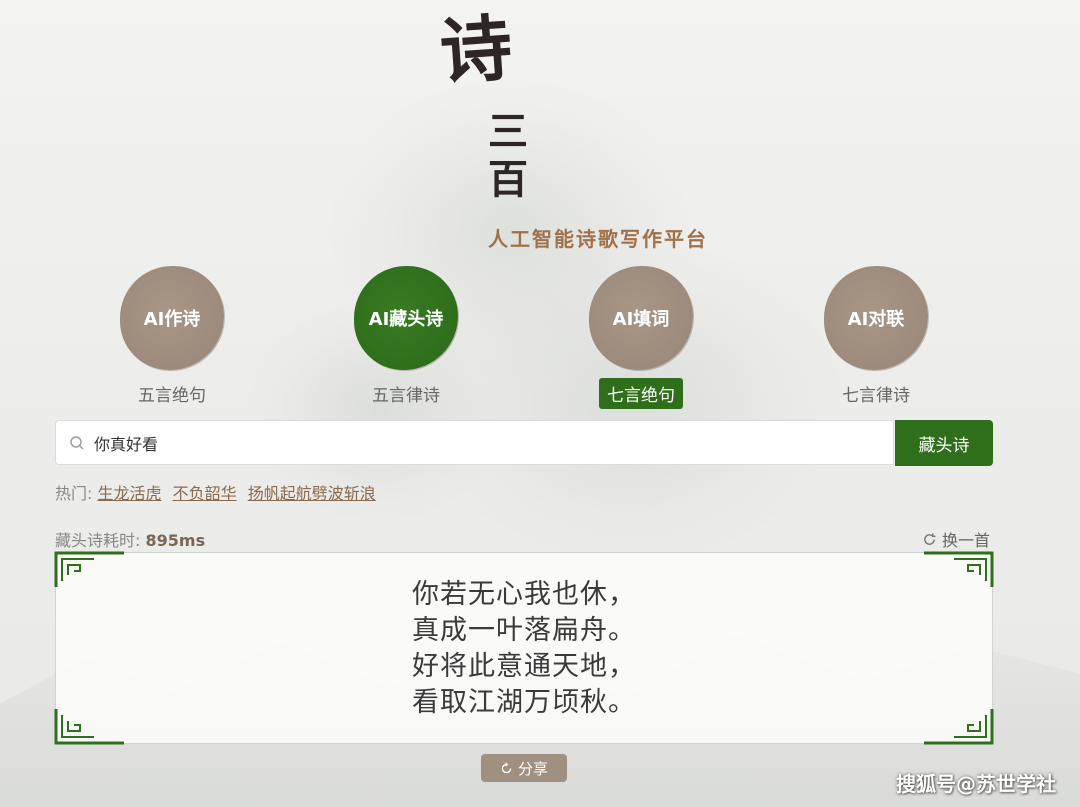 This screenshot has height=807, width=1080. I want to click on poem-line: 好将此意通天地，, so click(524, 666).